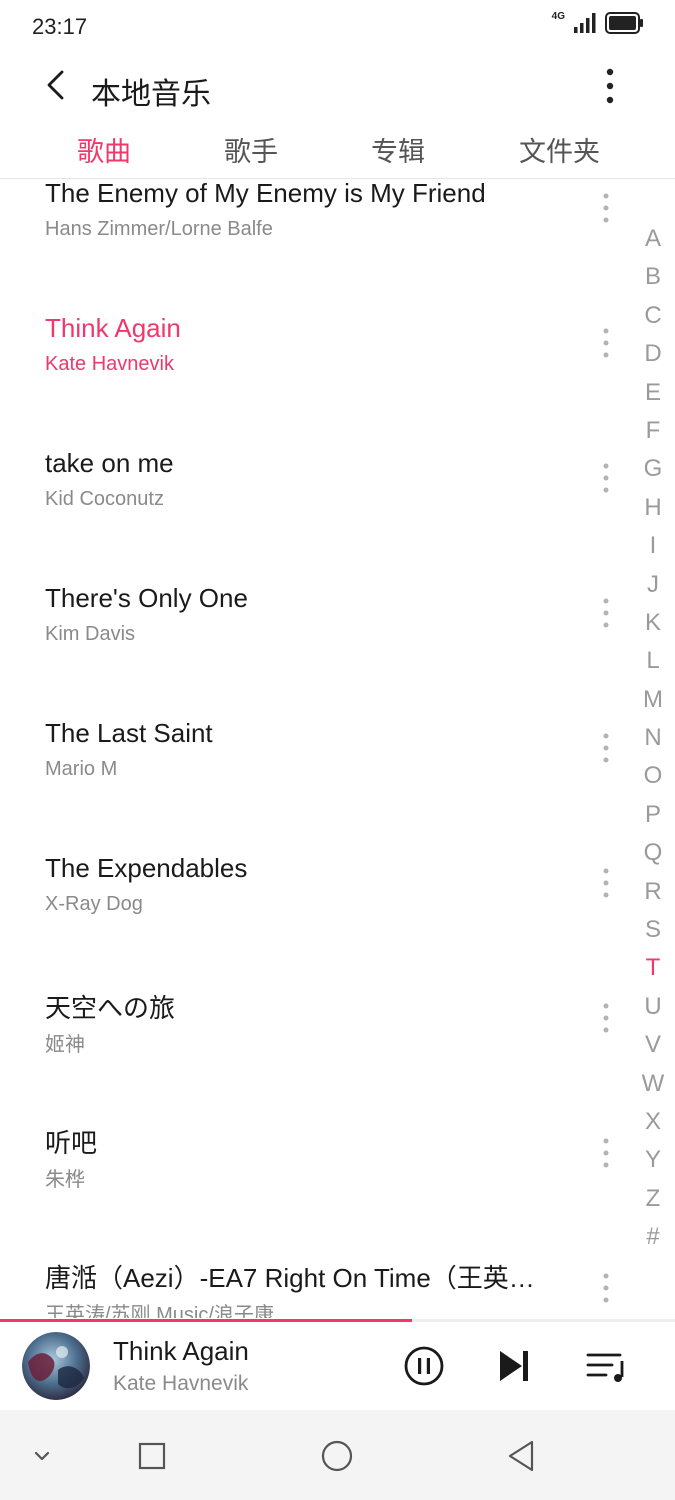  What do you see at coordinates (151, 94) in the screenshot?
I see `page-title: 本地音乐` at bounding box center [151, 94].